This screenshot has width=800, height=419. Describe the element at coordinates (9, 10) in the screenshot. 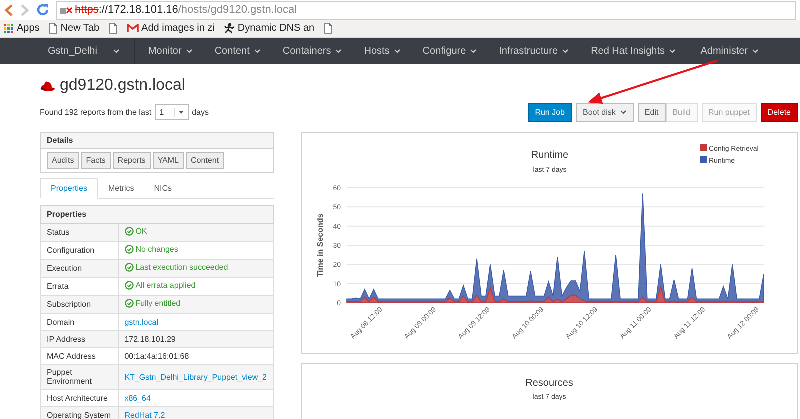

I see `back-icon` at that location.